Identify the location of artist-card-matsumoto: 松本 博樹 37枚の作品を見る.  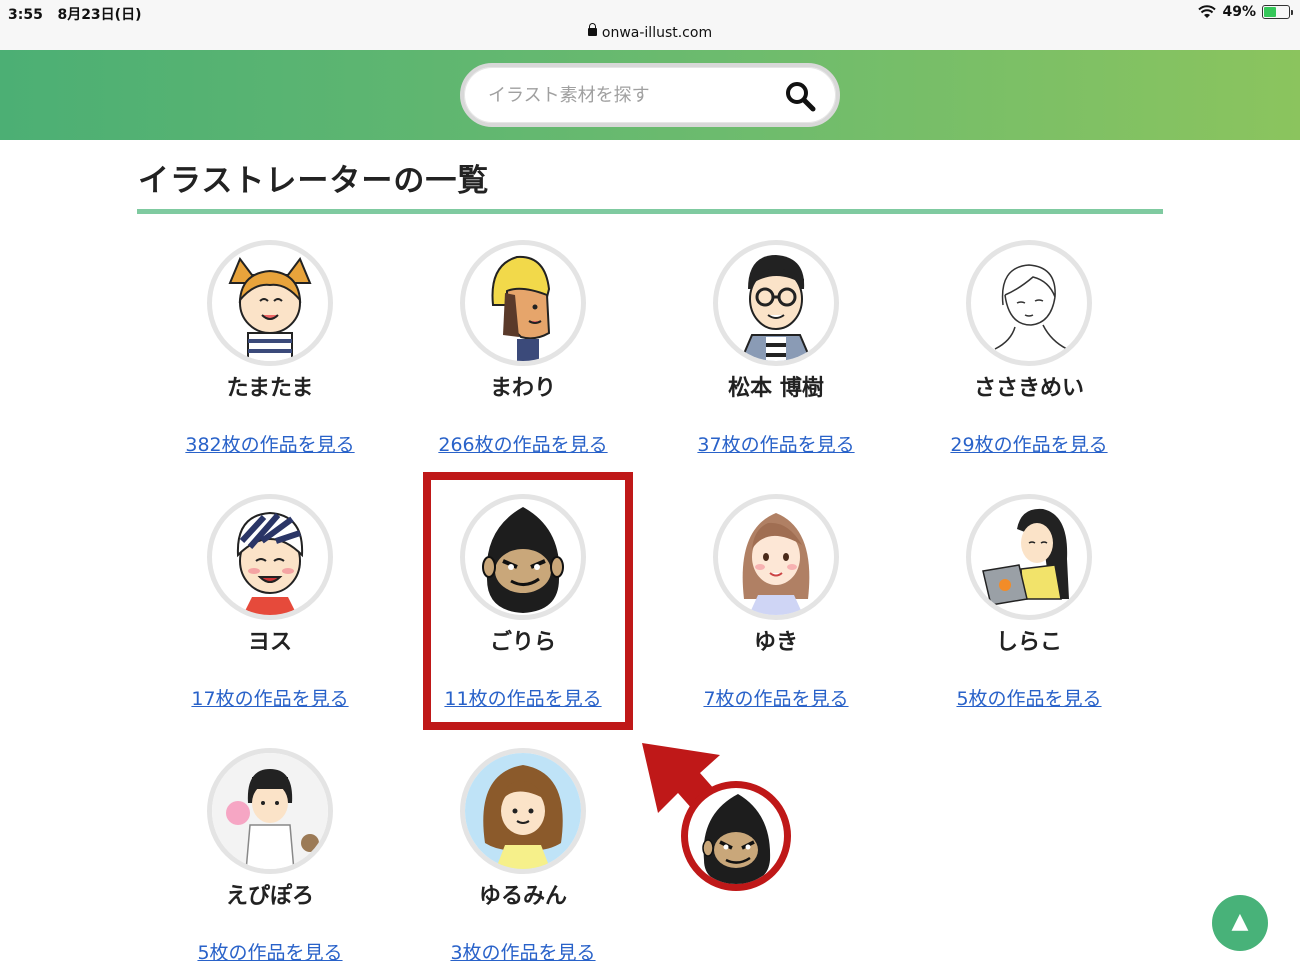
(776, 355).